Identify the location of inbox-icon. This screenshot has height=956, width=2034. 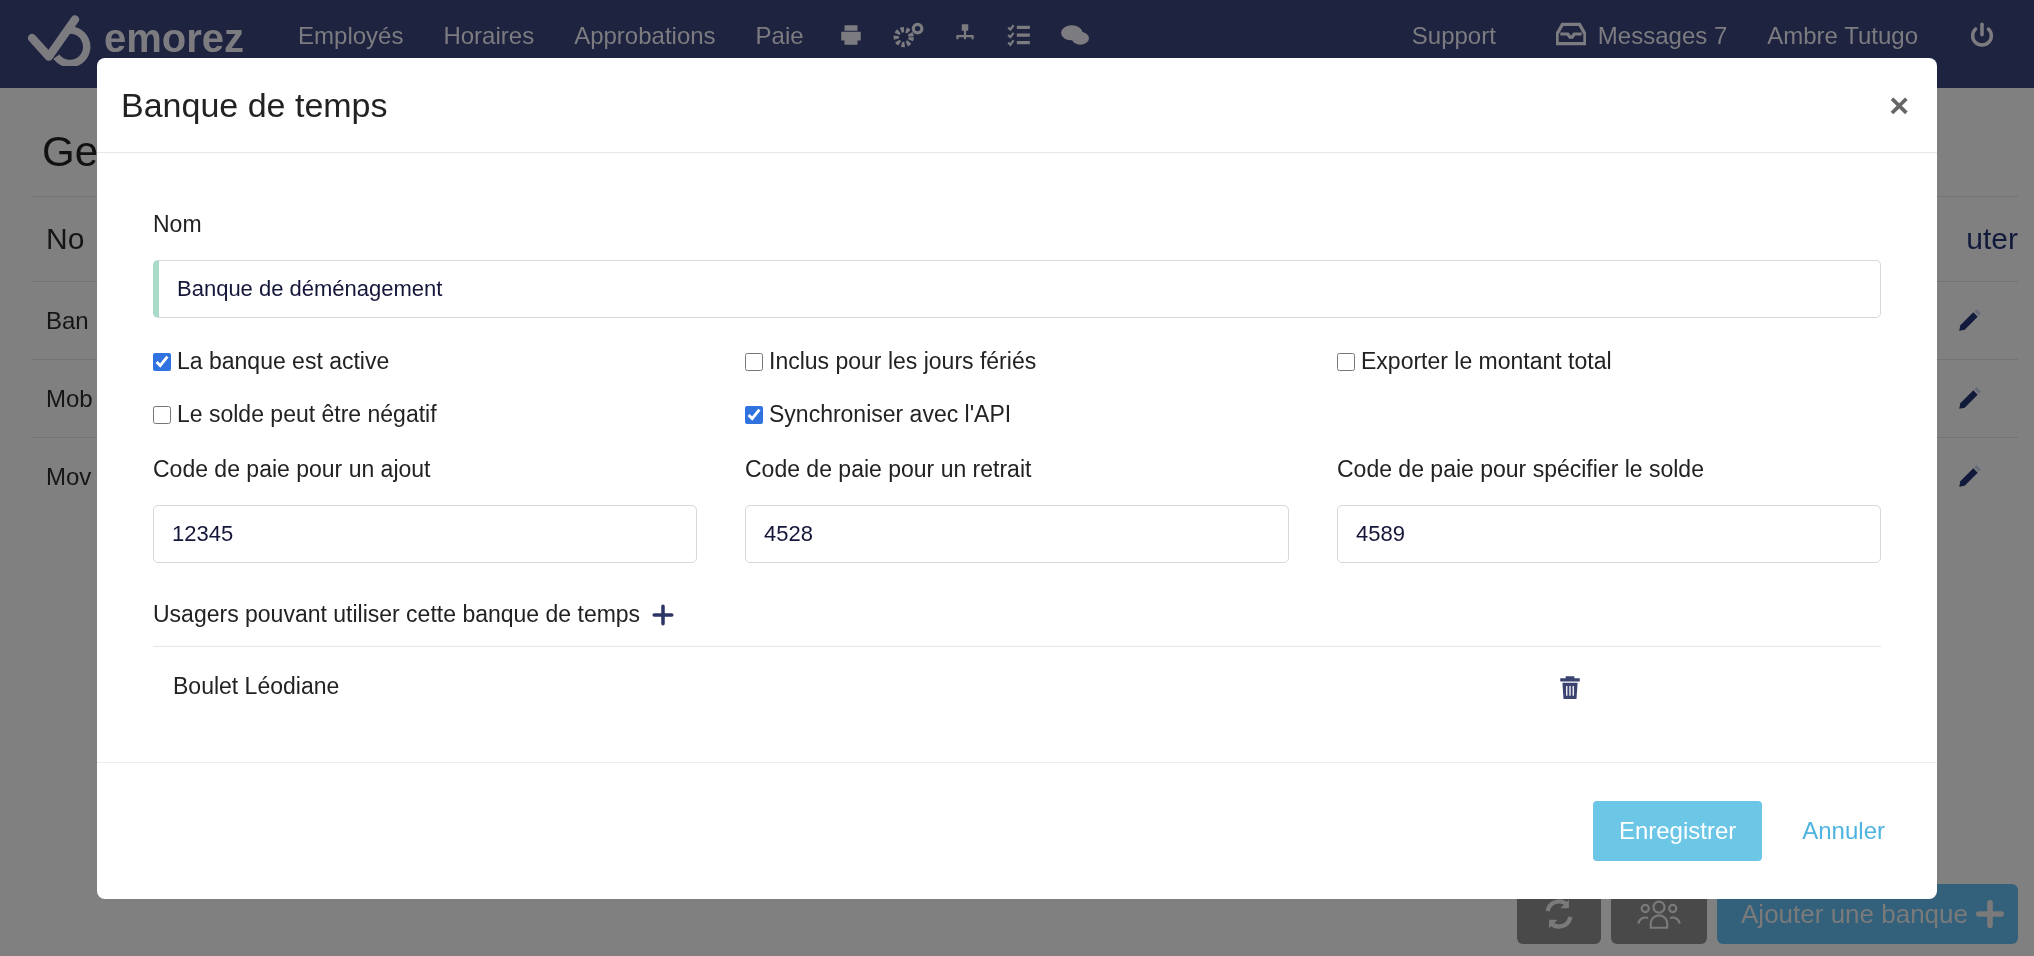
(1570, 34).